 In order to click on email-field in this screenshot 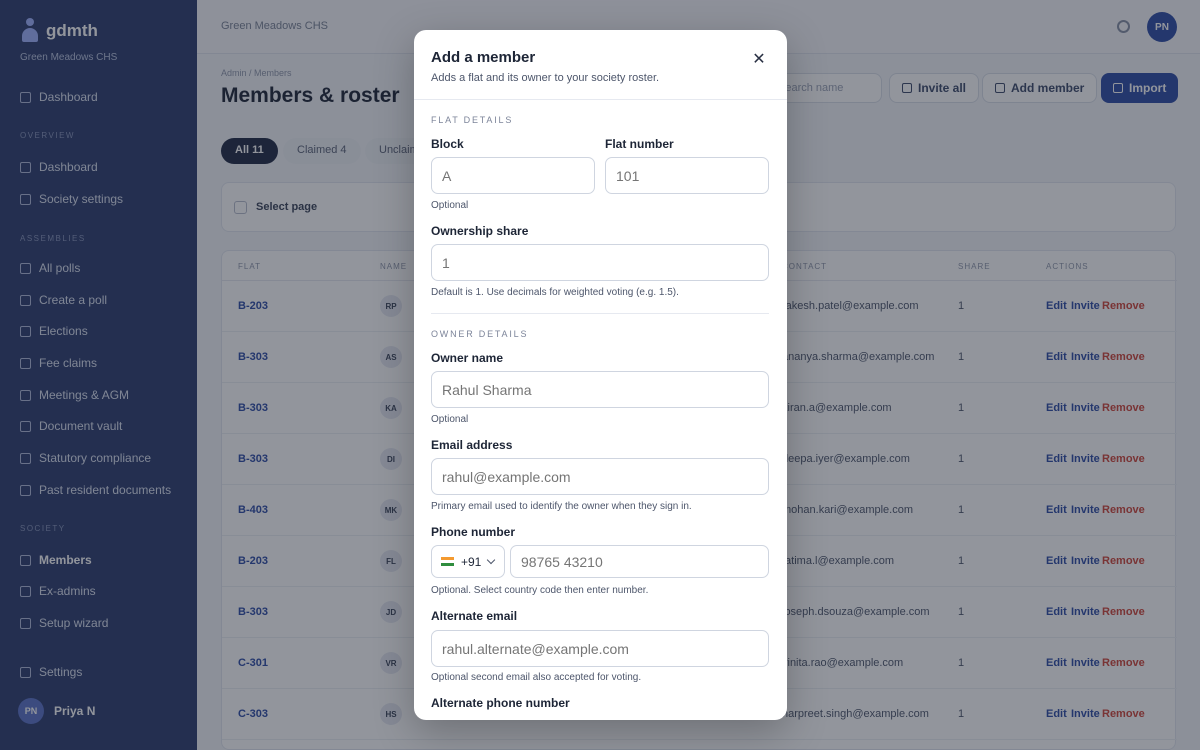, I will do `click(600, 476)`.